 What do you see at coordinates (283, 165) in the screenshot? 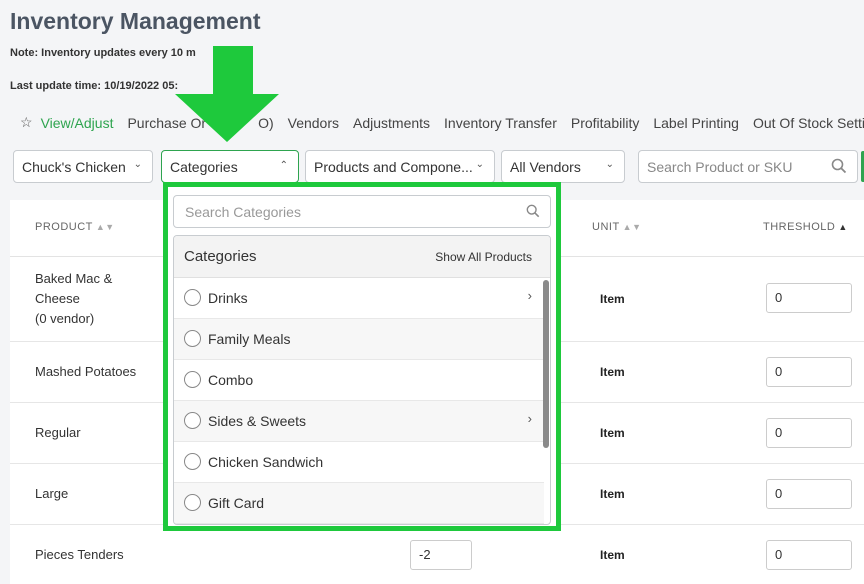
I see `chevron-up-icon: ⌃` at bounding box center [283, 165].